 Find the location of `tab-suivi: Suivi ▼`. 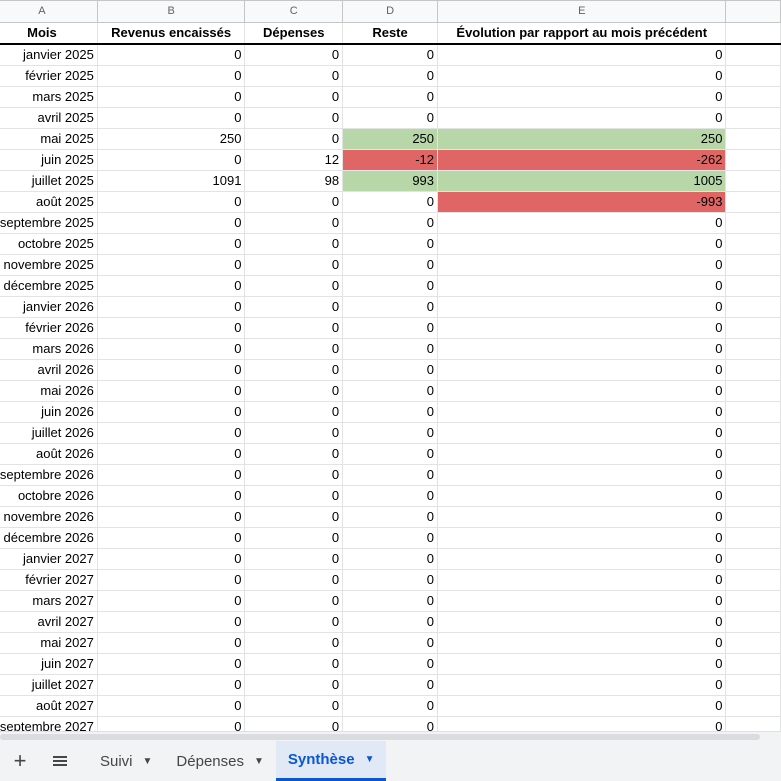

tab-suivi: Suivi ▼ is located at coordinates (126, 761).